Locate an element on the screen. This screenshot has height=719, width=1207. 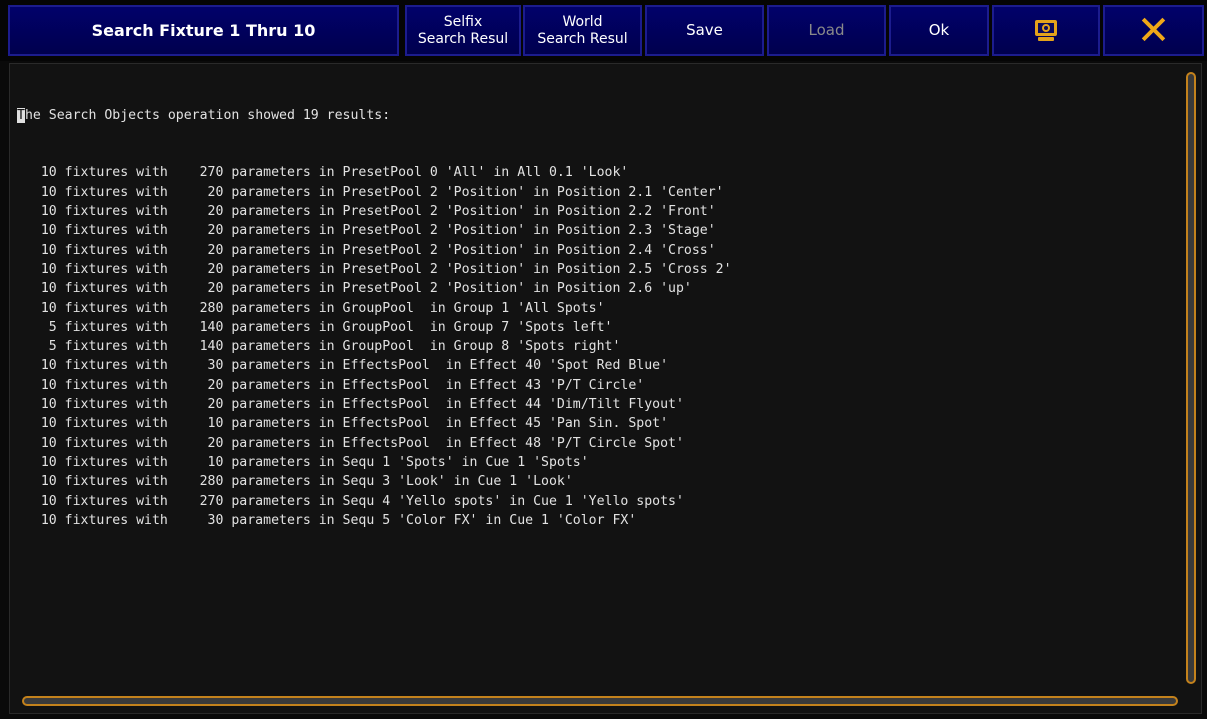
screen-button is located at coordinates (1046, 30).